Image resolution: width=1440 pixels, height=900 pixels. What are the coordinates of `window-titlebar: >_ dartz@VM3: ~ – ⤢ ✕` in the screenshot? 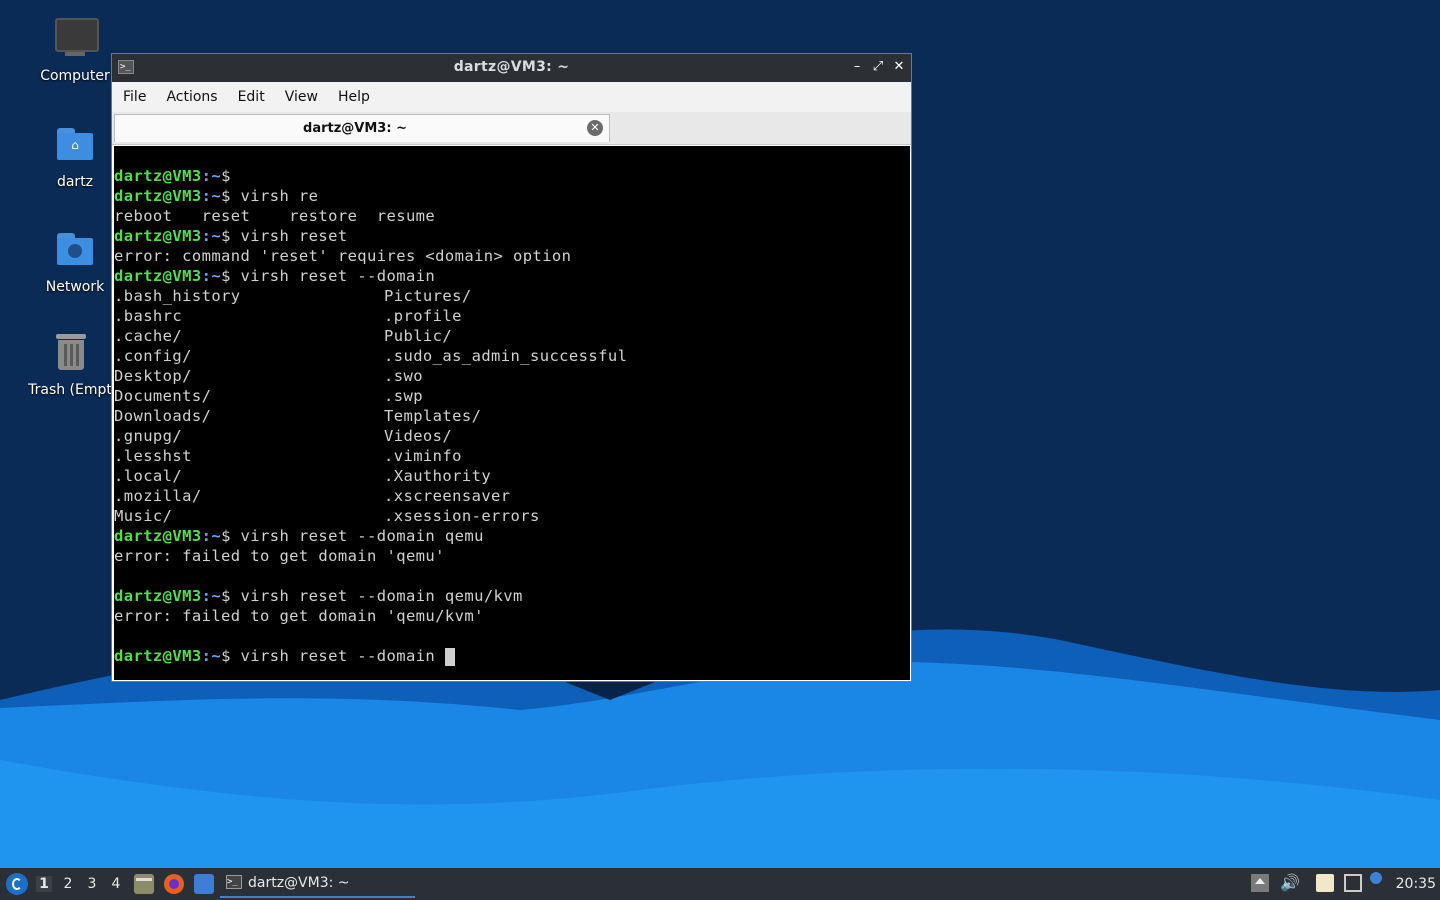 It's located at (511, 68).